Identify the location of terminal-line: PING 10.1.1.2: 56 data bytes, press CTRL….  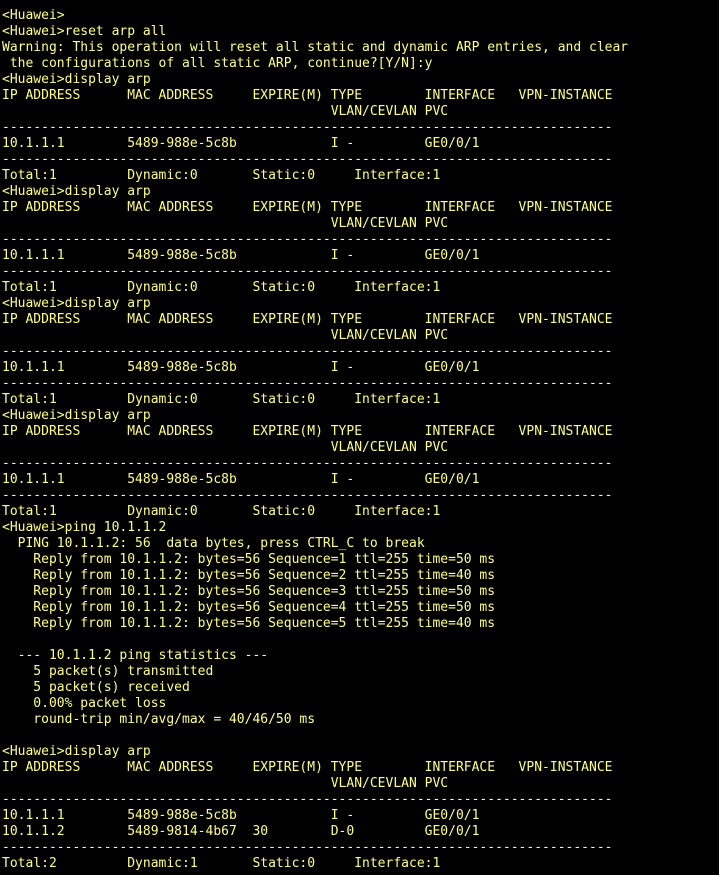
(213, 543).